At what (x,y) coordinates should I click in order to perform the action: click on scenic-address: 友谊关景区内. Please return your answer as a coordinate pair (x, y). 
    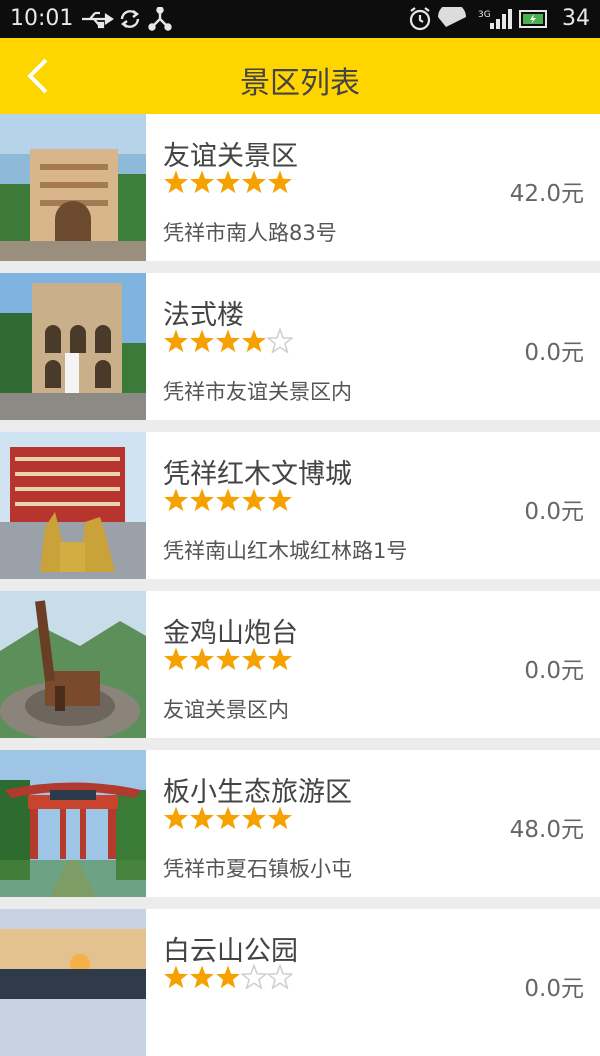
    Looking at the image, I should click on (226, 710).